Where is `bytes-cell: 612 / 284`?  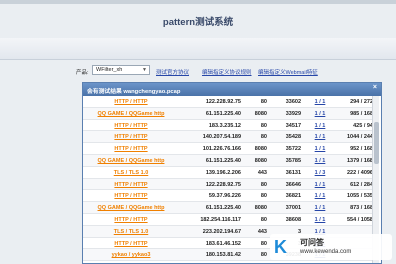 bytes-cell: 612 / 284 is located at coordinates (361, 184).